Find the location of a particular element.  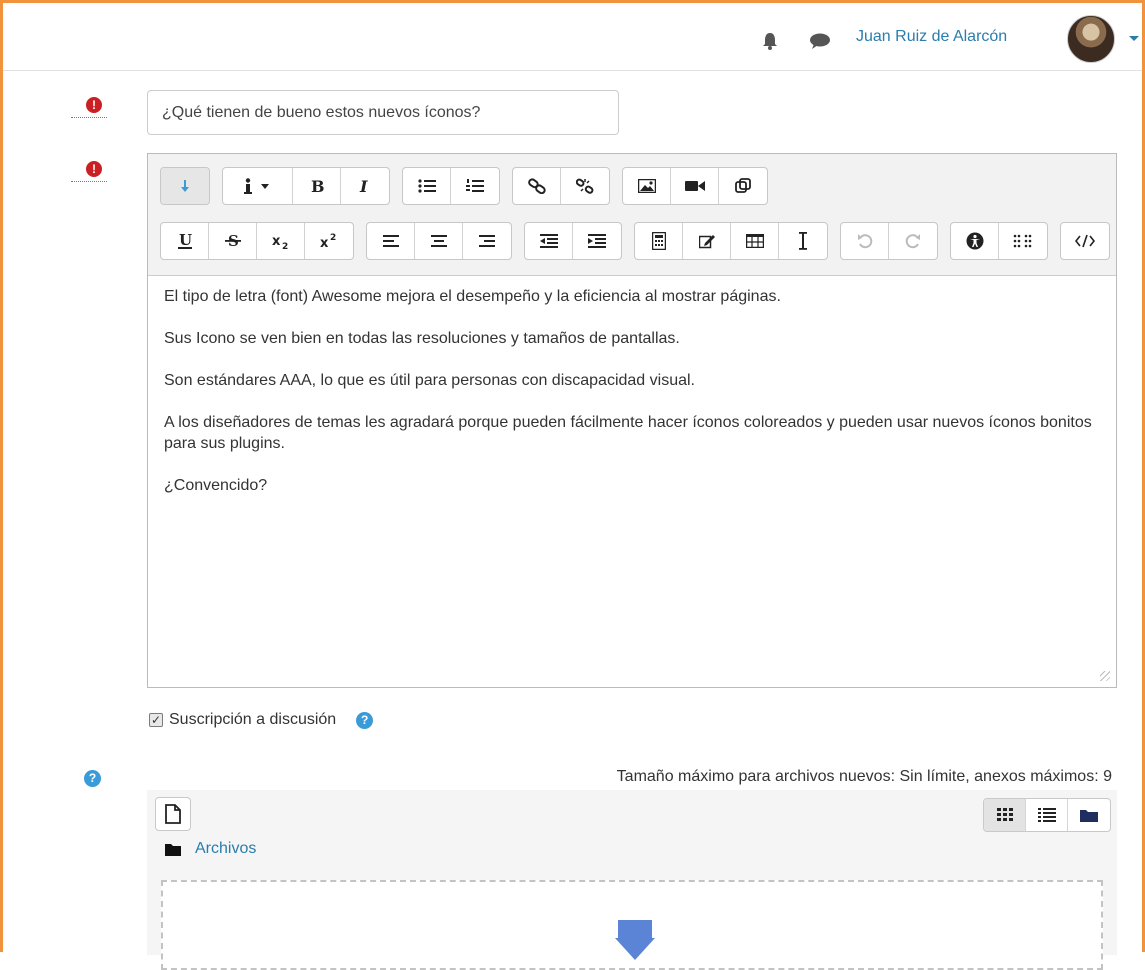

underline-icon: U is located at coordinates (185, 241).